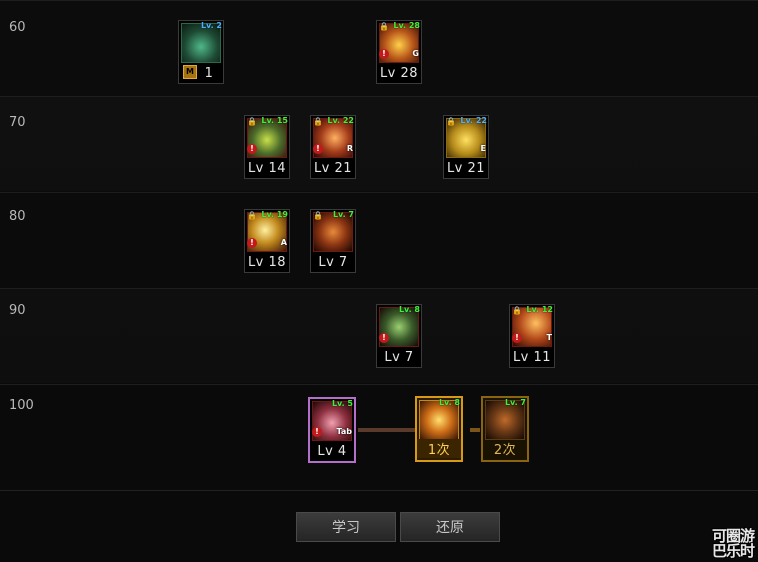 The width and height of the screenshot is (758, 562). I want to click on skill-level-tag: Lv. 5, so click(342, 403).